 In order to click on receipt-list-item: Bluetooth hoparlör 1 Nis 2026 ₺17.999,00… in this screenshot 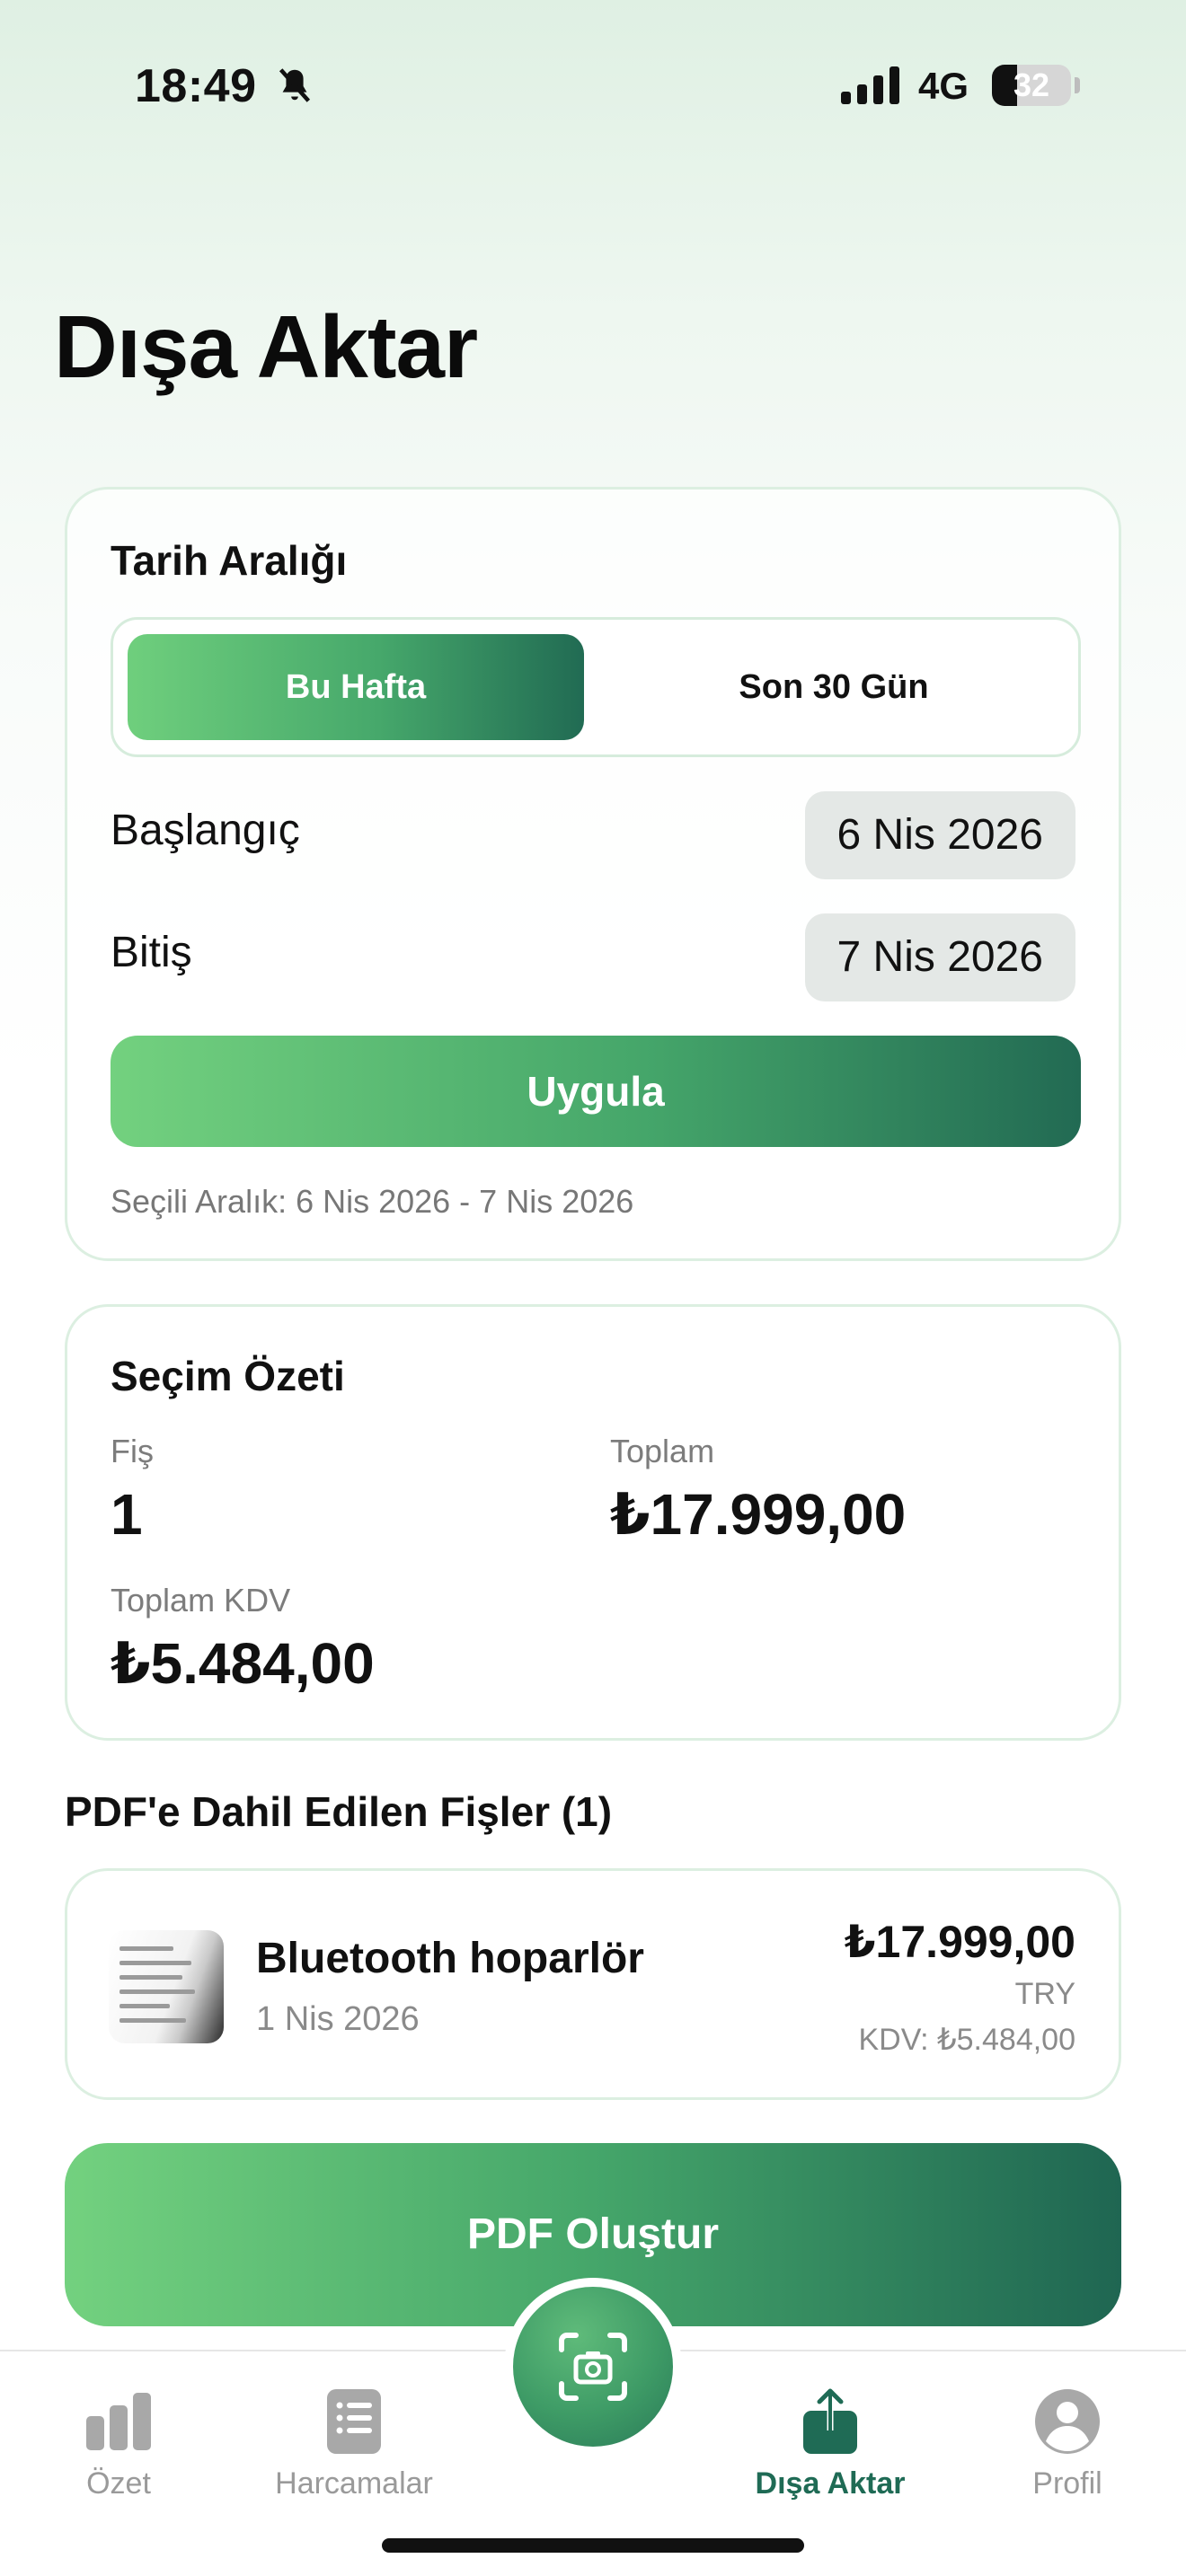, I will do `click(593, 1984)`.